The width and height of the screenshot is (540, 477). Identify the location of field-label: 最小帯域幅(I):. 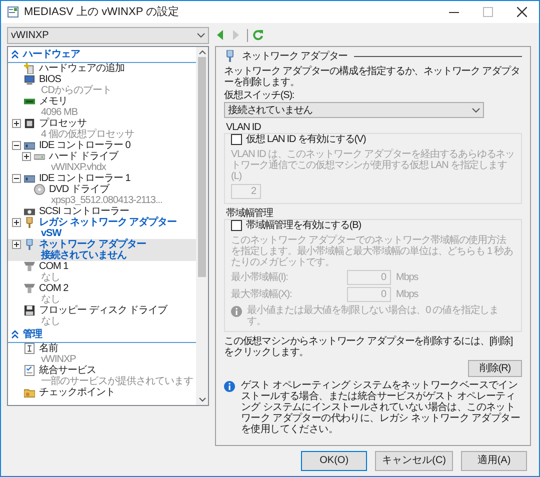
(260, 277).